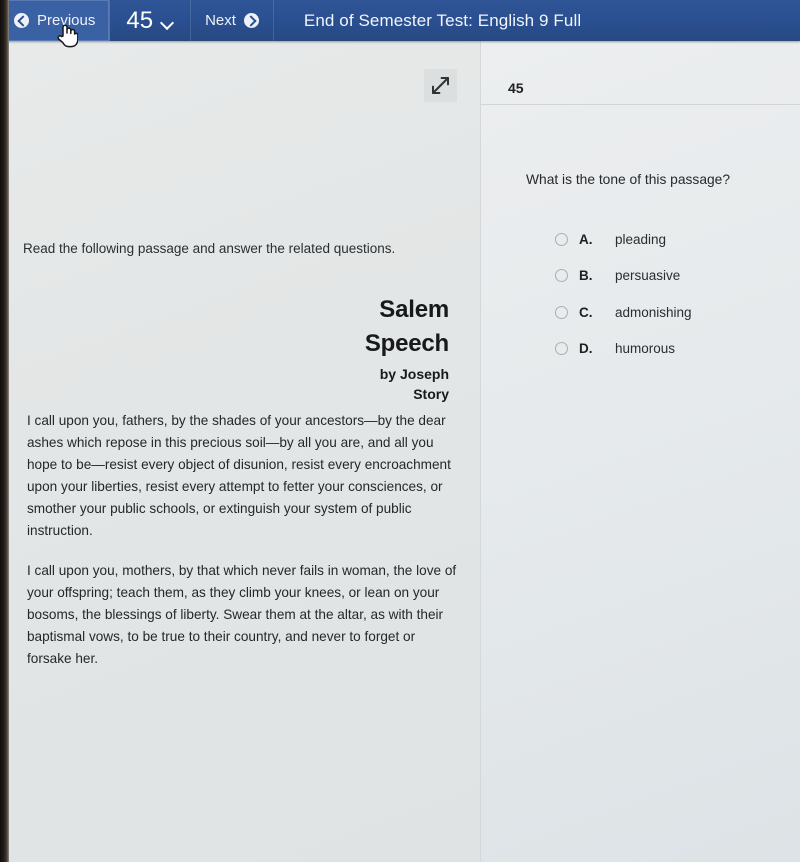 The image size is (800, 862). Describe the element at coordinates (168, 23) in the screenshot. I see `chevron-down-icon` at that location.